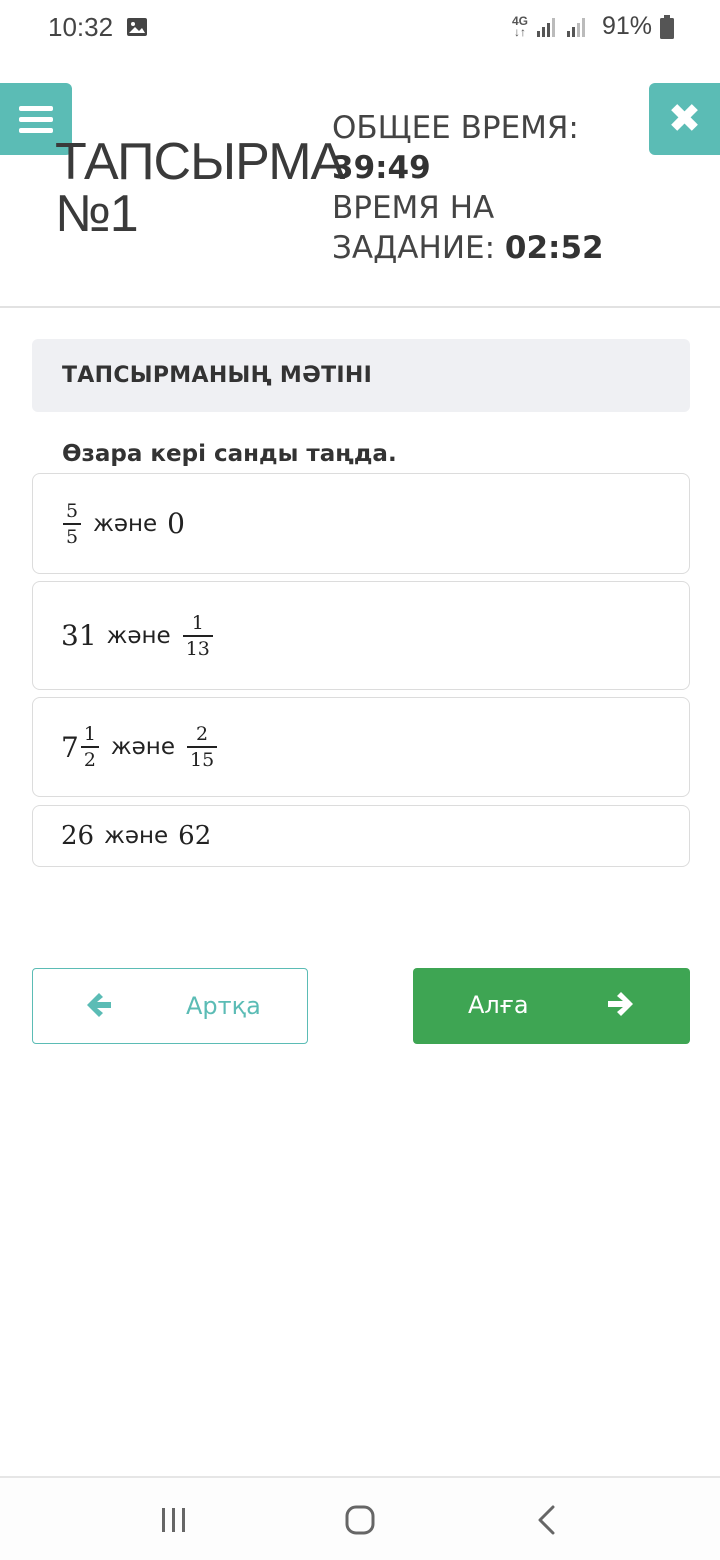 The height and width of the screenshot is (1560, 720). I want to click on status-time: 10:32, so click(81, 27).